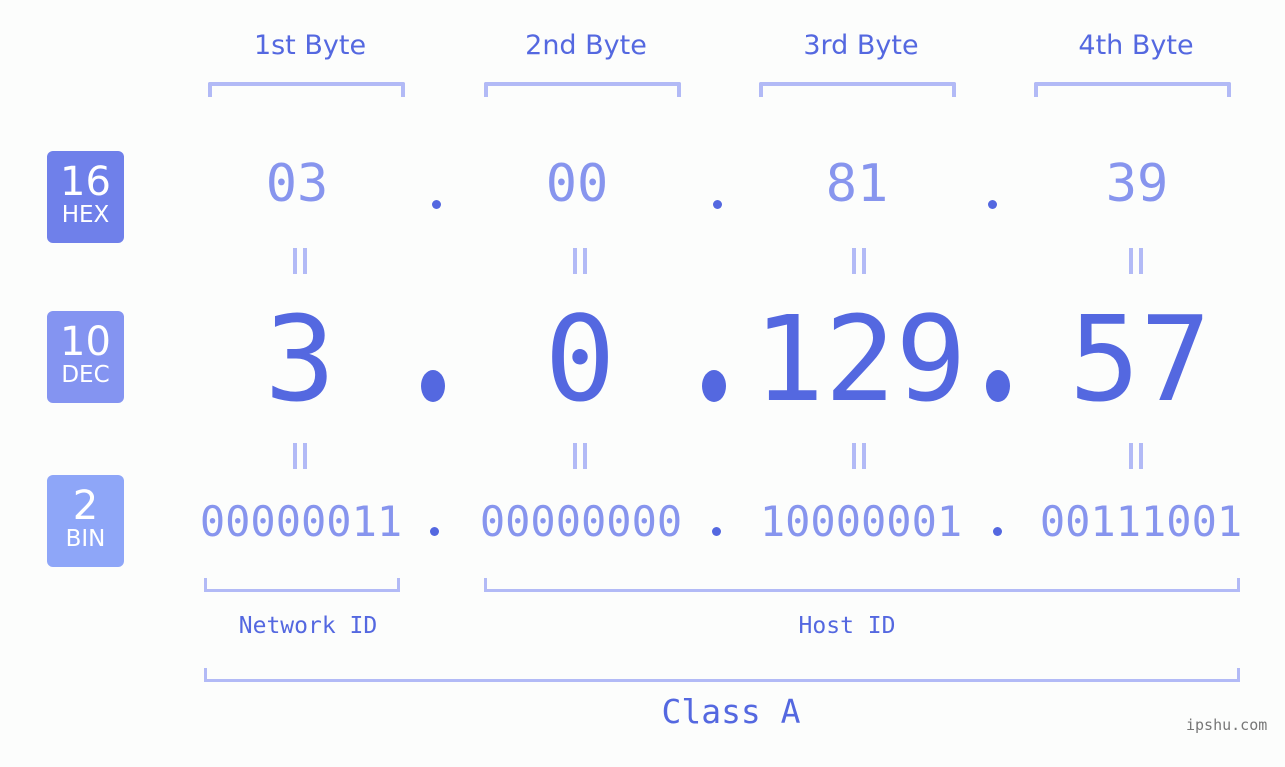  Describe the element at coordinates (1141, 521) in the screenshot. I see `bin-byte-4: 00111001` at that location.